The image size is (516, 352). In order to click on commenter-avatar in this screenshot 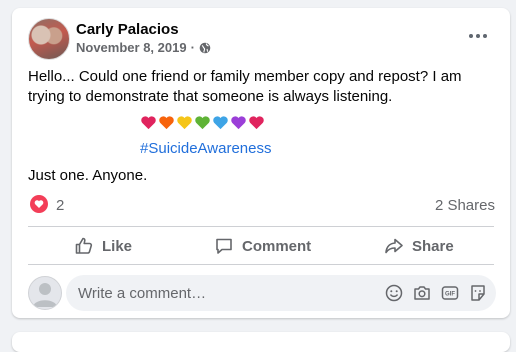, I will do `click(45, 293)`.